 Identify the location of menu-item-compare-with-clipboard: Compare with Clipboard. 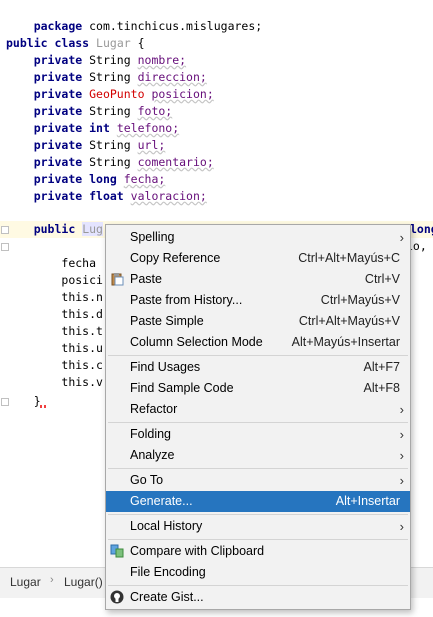
(258, 551).